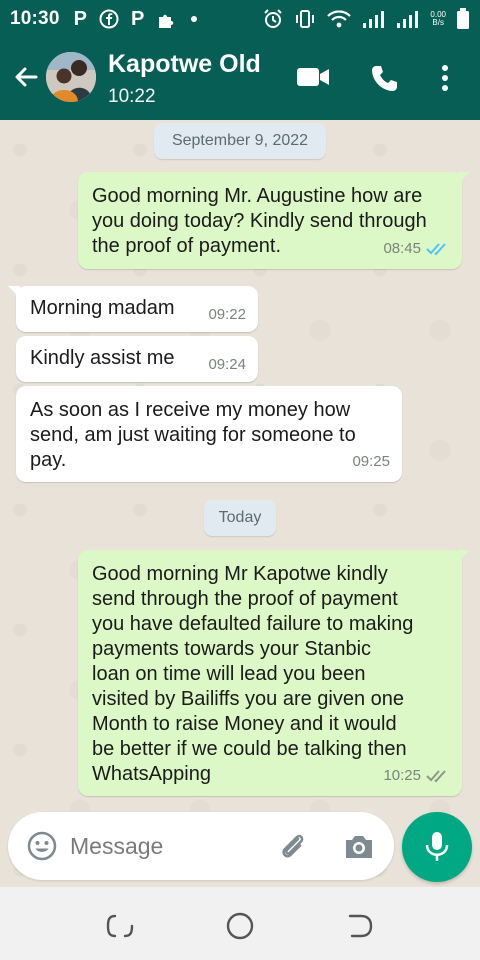 The height and width of the screenshot is (960, 480). I want to click on message-bubble-incoming: Kindly assist me 09:24, so click(137, 359).